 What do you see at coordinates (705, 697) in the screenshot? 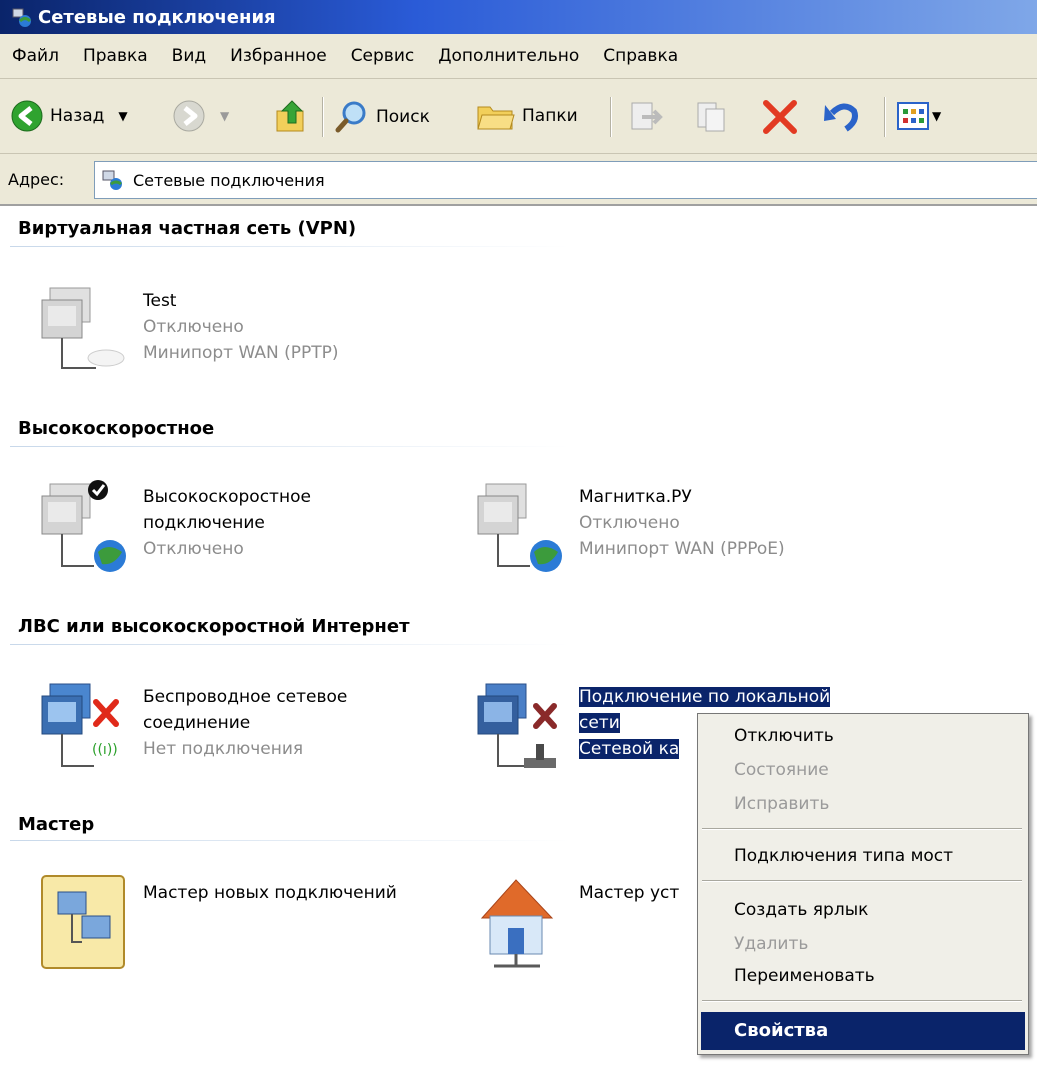
I see `connection-name: Подключение по локальной` at bounding box center [705, 697].